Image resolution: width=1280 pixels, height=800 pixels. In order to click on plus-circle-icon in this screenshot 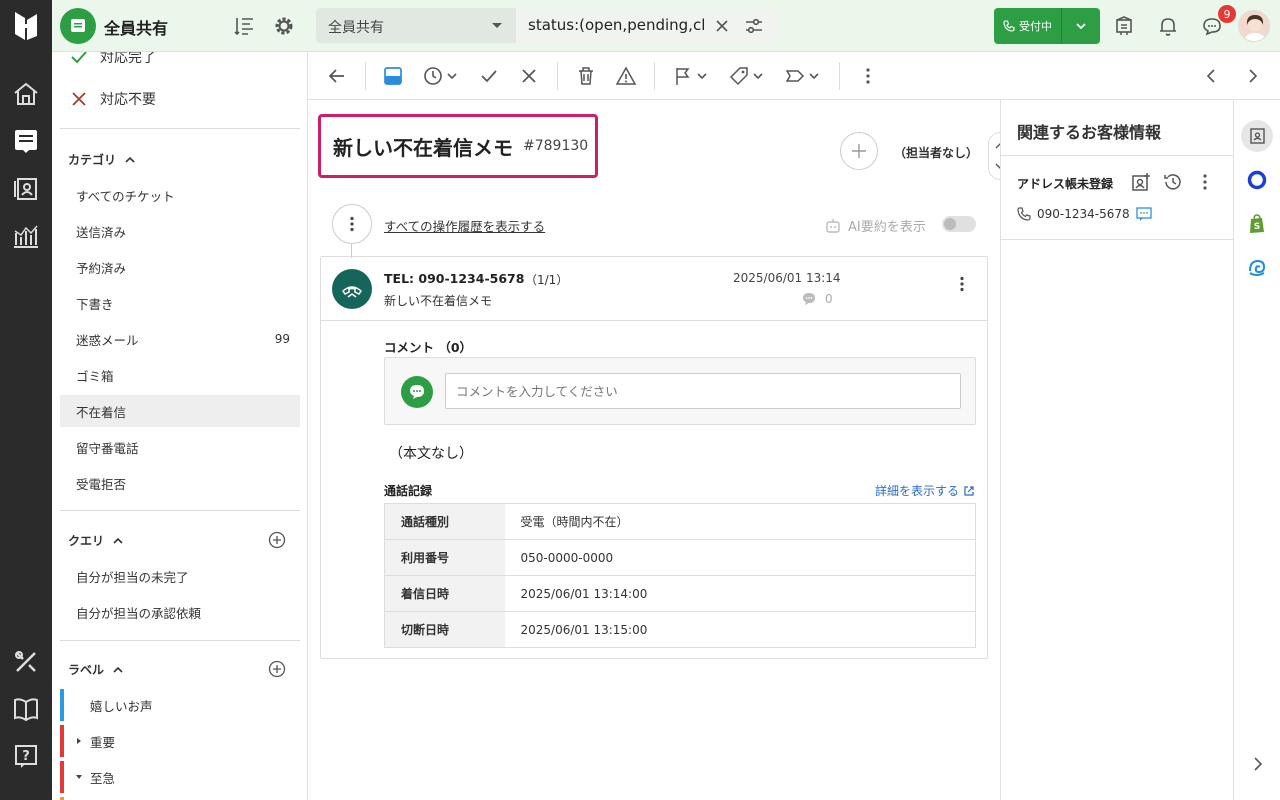, I will do `click(277, 540)`.